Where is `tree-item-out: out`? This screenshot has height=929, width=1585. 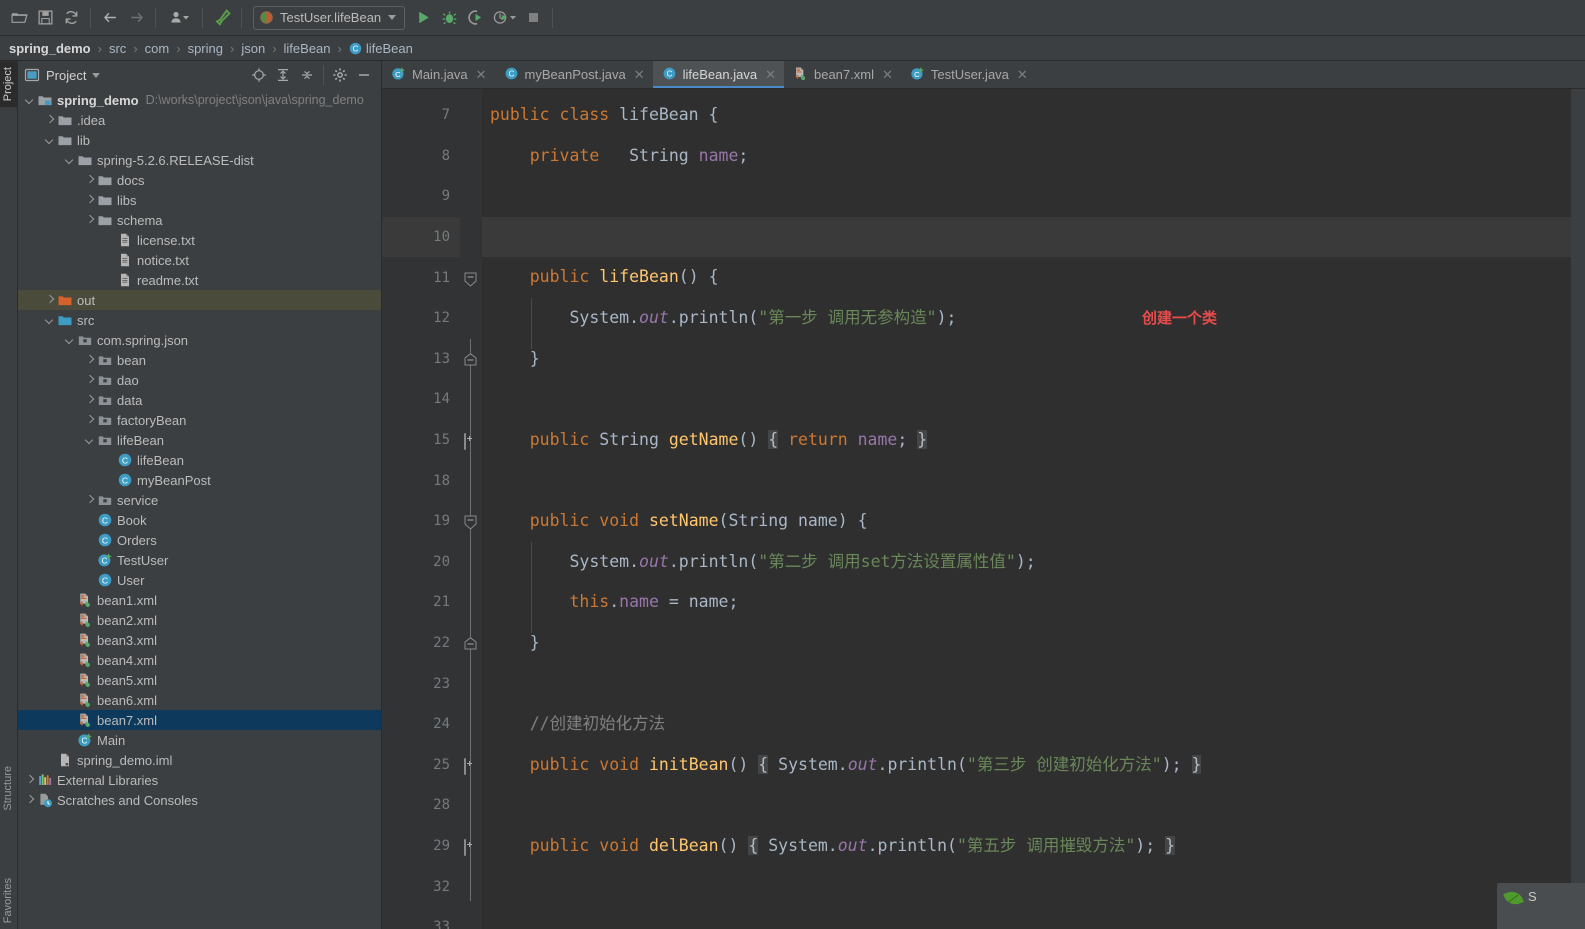
tree-item-out: out is located at coordinates (199, 300).